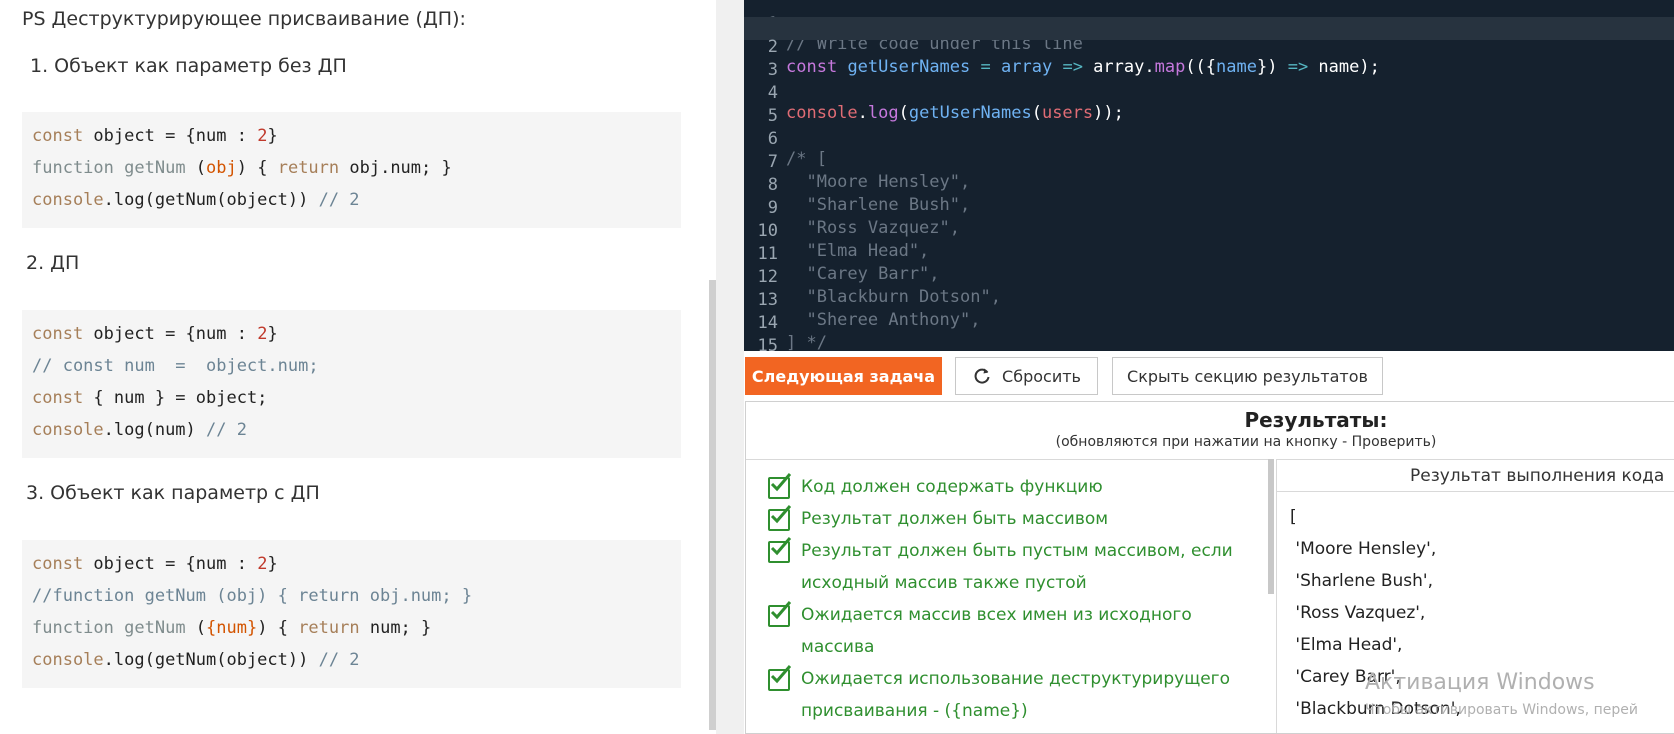 This screenshot has height=734, width=1674. What do you see at coordinates (1209, 185) in the screenshot?
I see `editor-line-8: 8 "Sharlene Bush",` at bounding box center [1209, 185].